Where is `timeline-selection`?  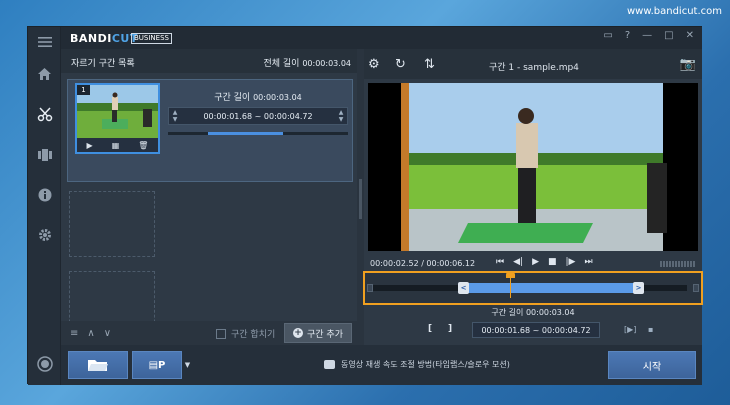
timeline-selection is located at coordinates (552, 288).